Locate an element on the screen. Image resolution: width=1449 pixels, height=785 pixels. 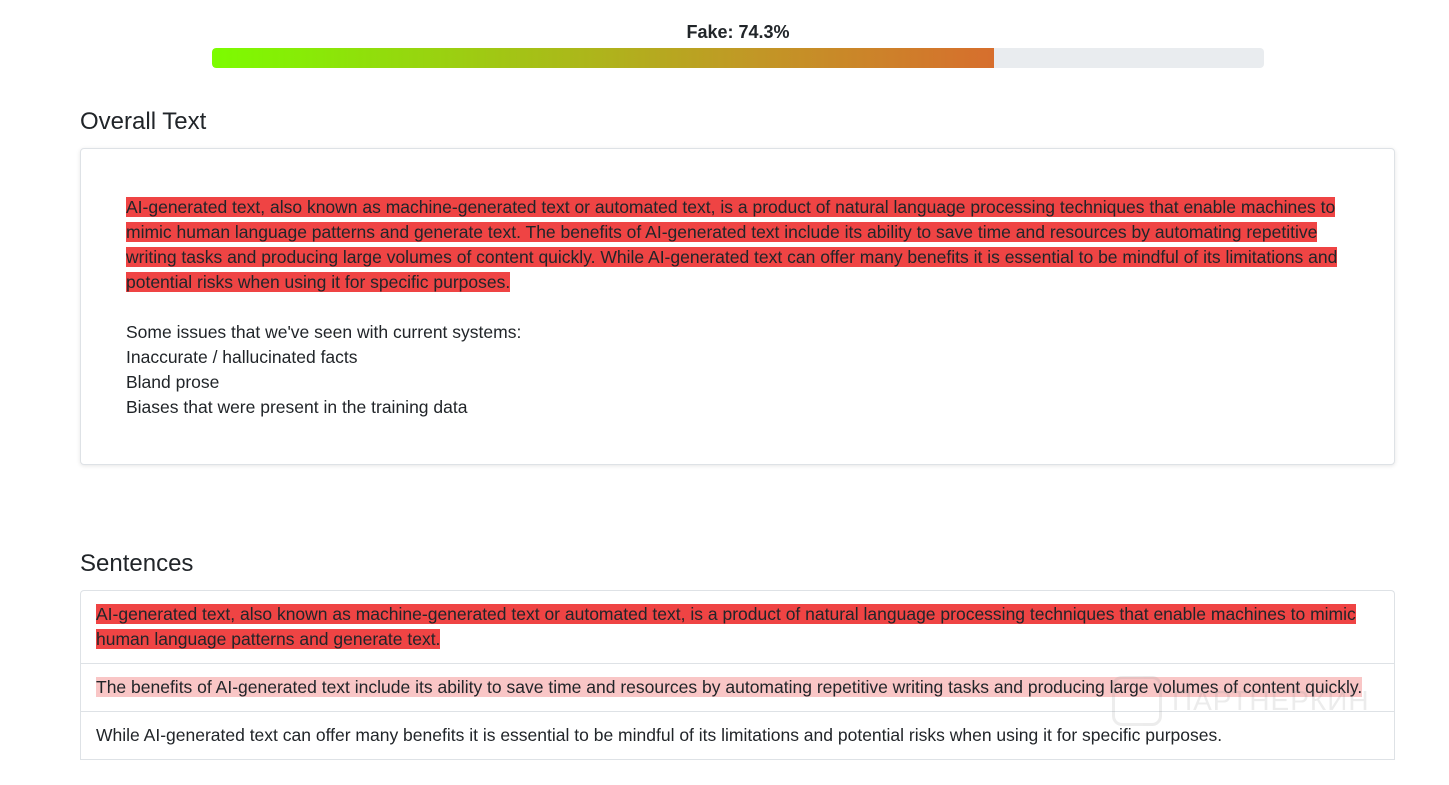
fake-progress-bar is located at coordinates (738, 58).